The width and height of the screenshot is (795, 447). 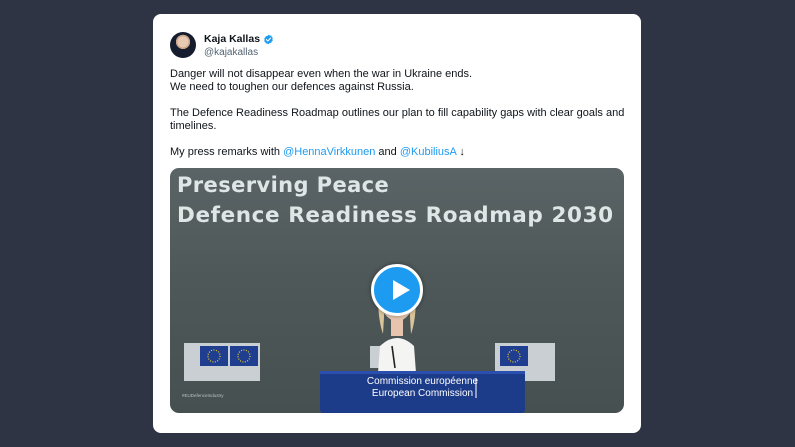 I want to click on tweet-text-segment: My press remarks with, so click(x=227, y=152).